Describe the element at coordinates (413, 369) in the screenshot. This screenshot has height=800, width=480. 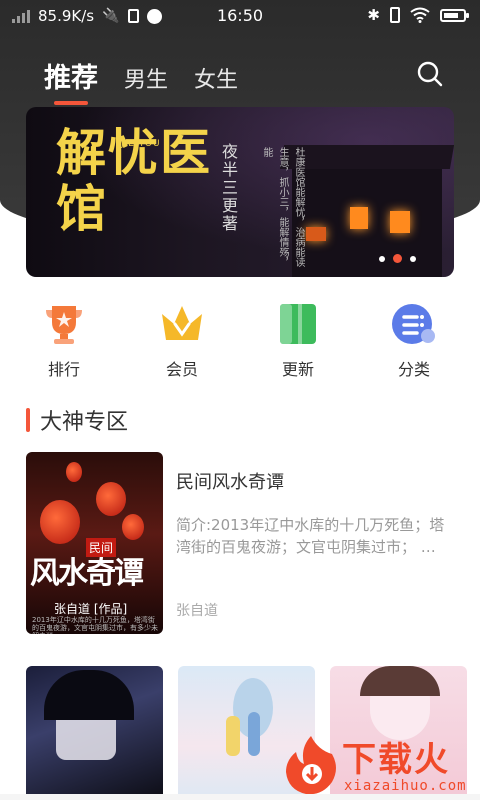
I see `menu-category-label: 分类` at that location.